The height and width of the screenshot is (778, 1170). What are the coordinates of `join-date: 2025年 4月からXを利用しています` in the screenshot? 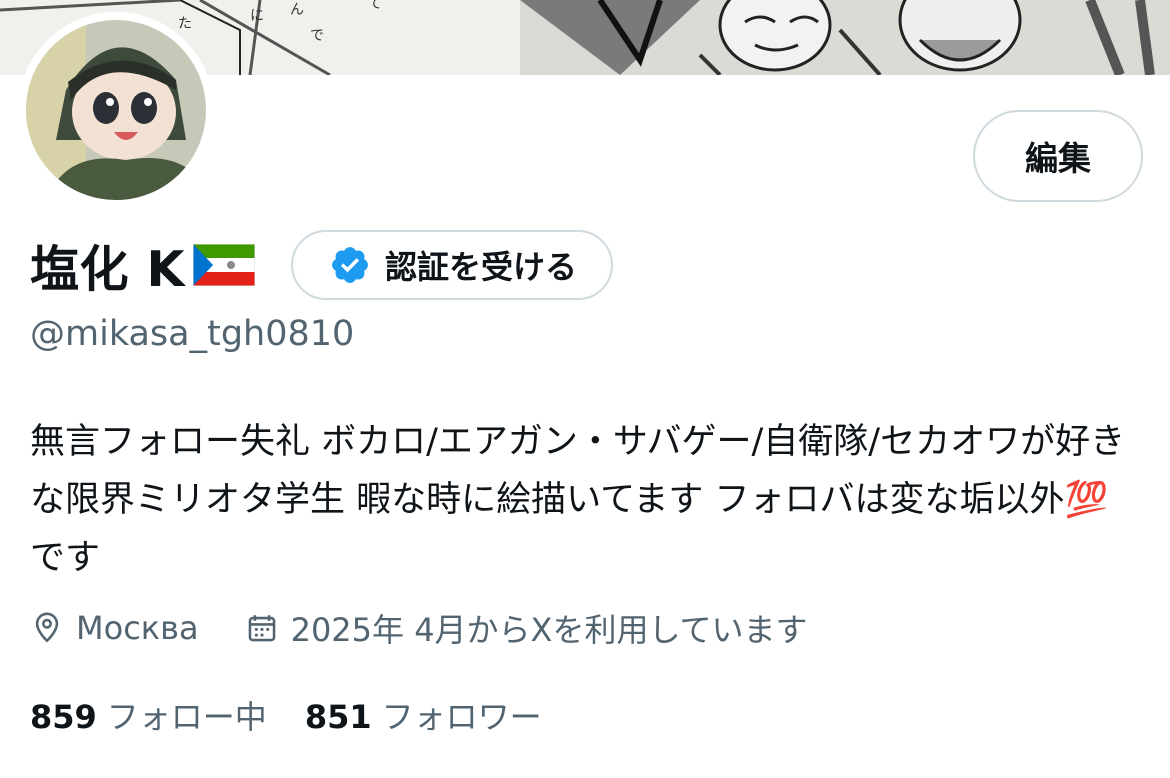 It's located at (526, 628).